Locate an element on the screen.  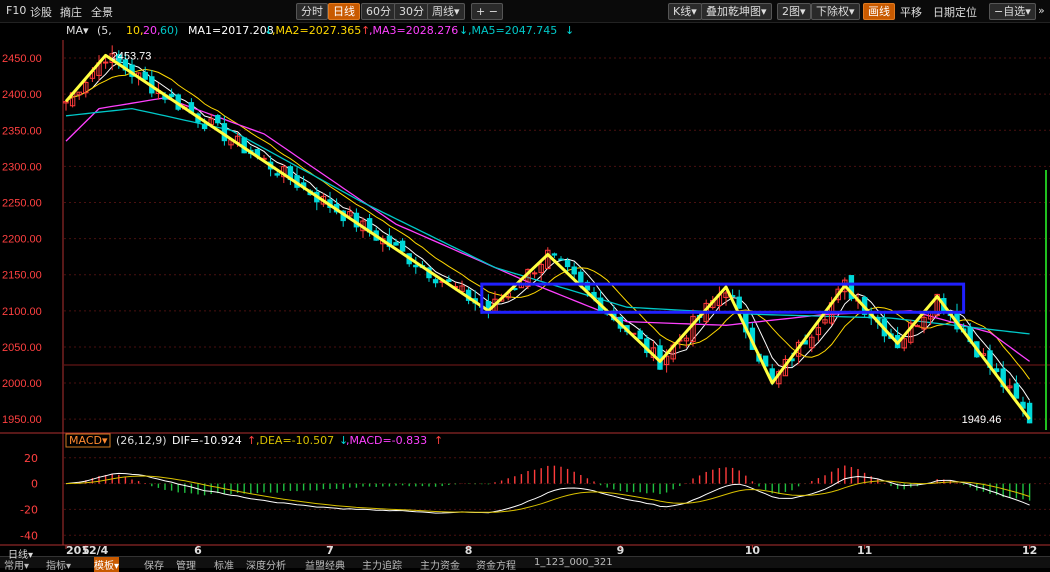
tab-common: 常用▾ is located at coordinates (16, 564).